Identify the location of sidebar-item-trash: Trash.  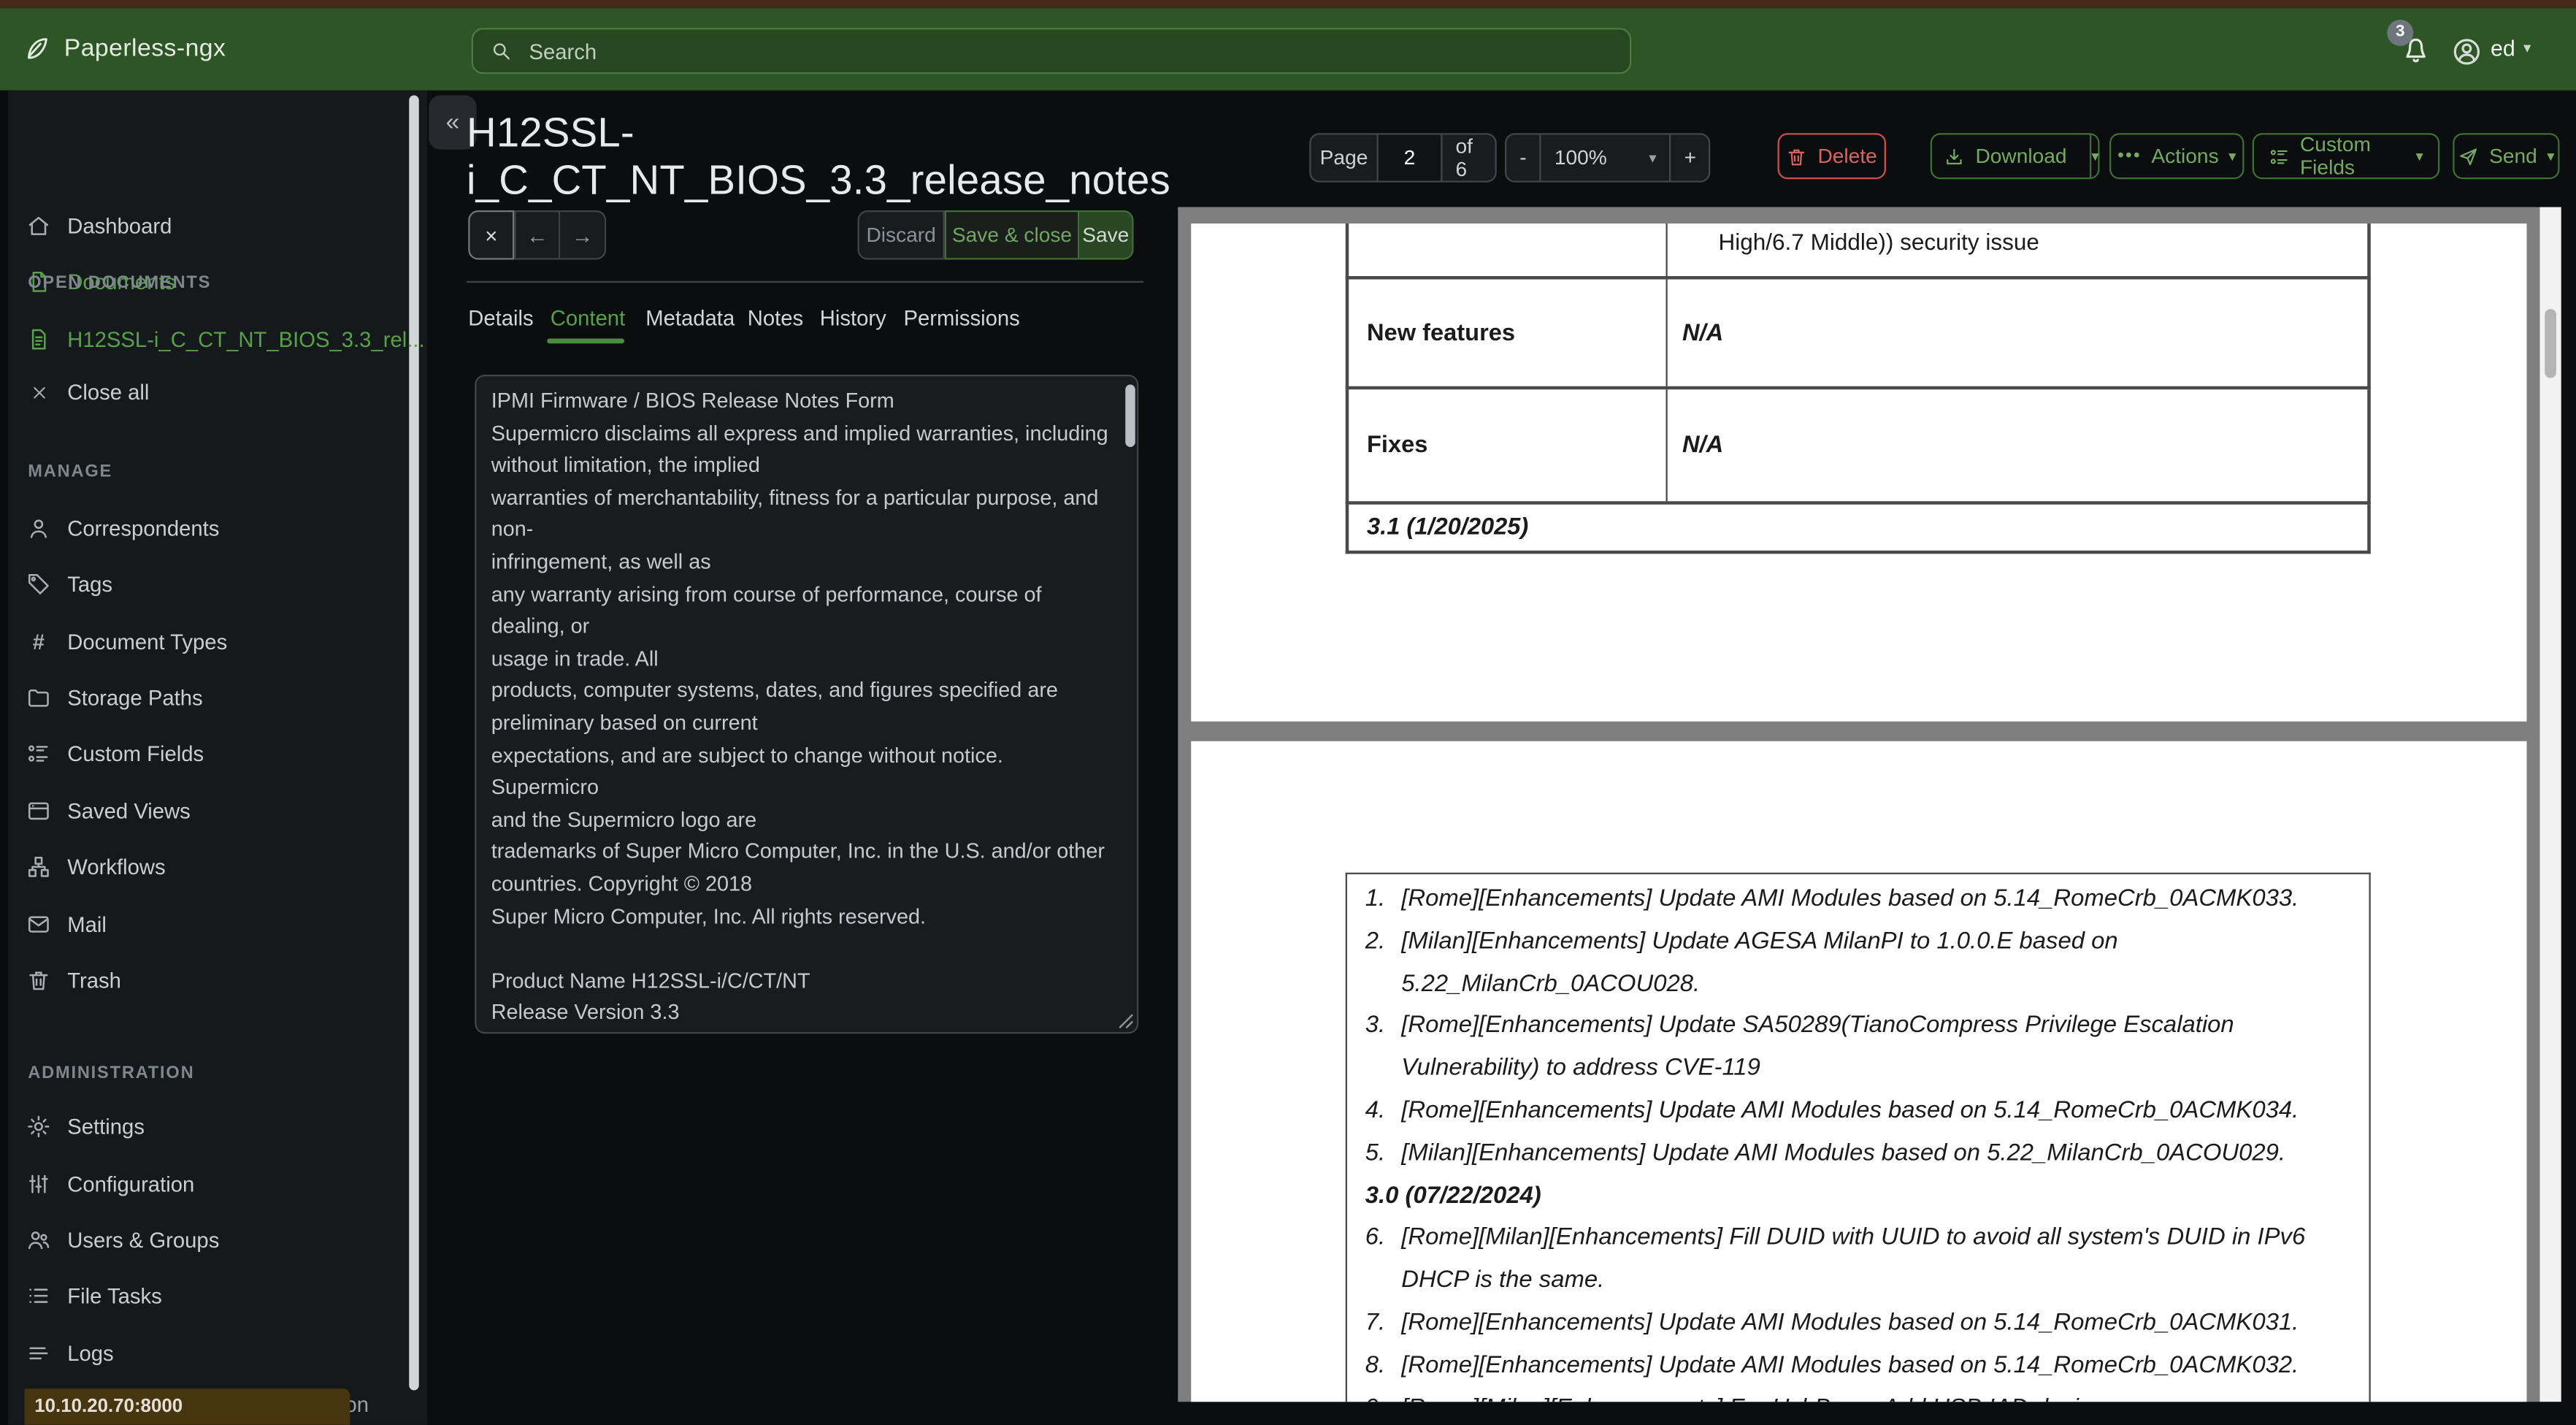
(73, 980).